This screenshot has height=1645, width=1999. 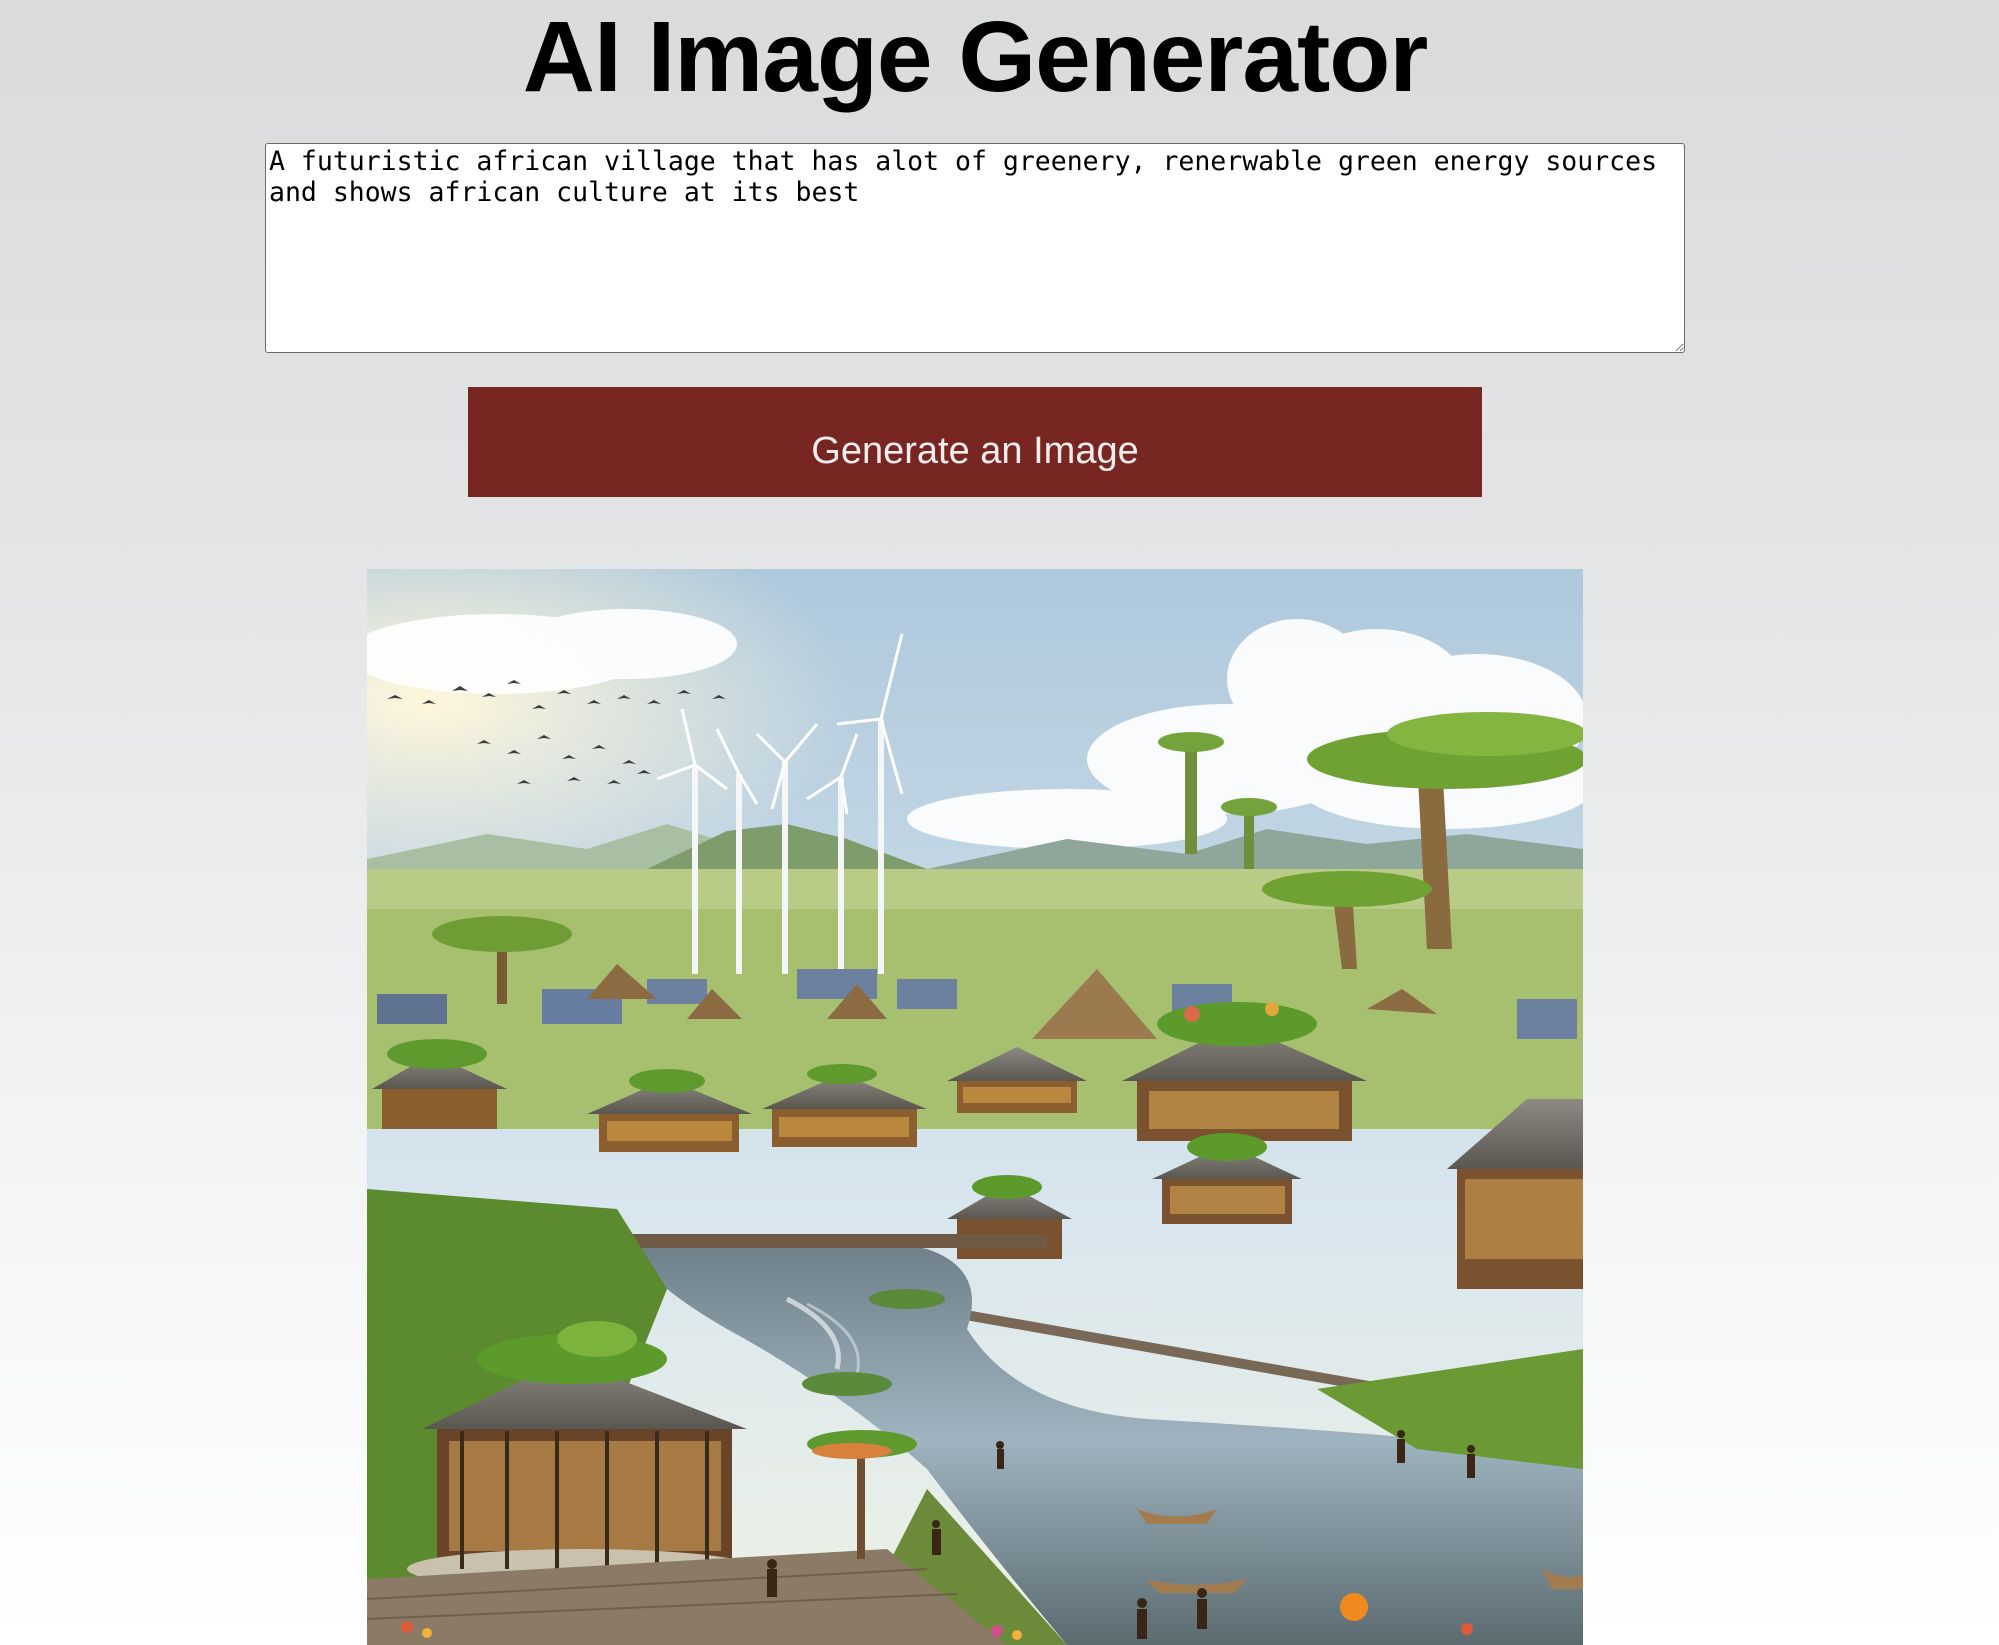 What do you see at coordinates (975, 57) in the screenshot?
I see `page-title: AI Image Generator` at bounding box center [975, 57].